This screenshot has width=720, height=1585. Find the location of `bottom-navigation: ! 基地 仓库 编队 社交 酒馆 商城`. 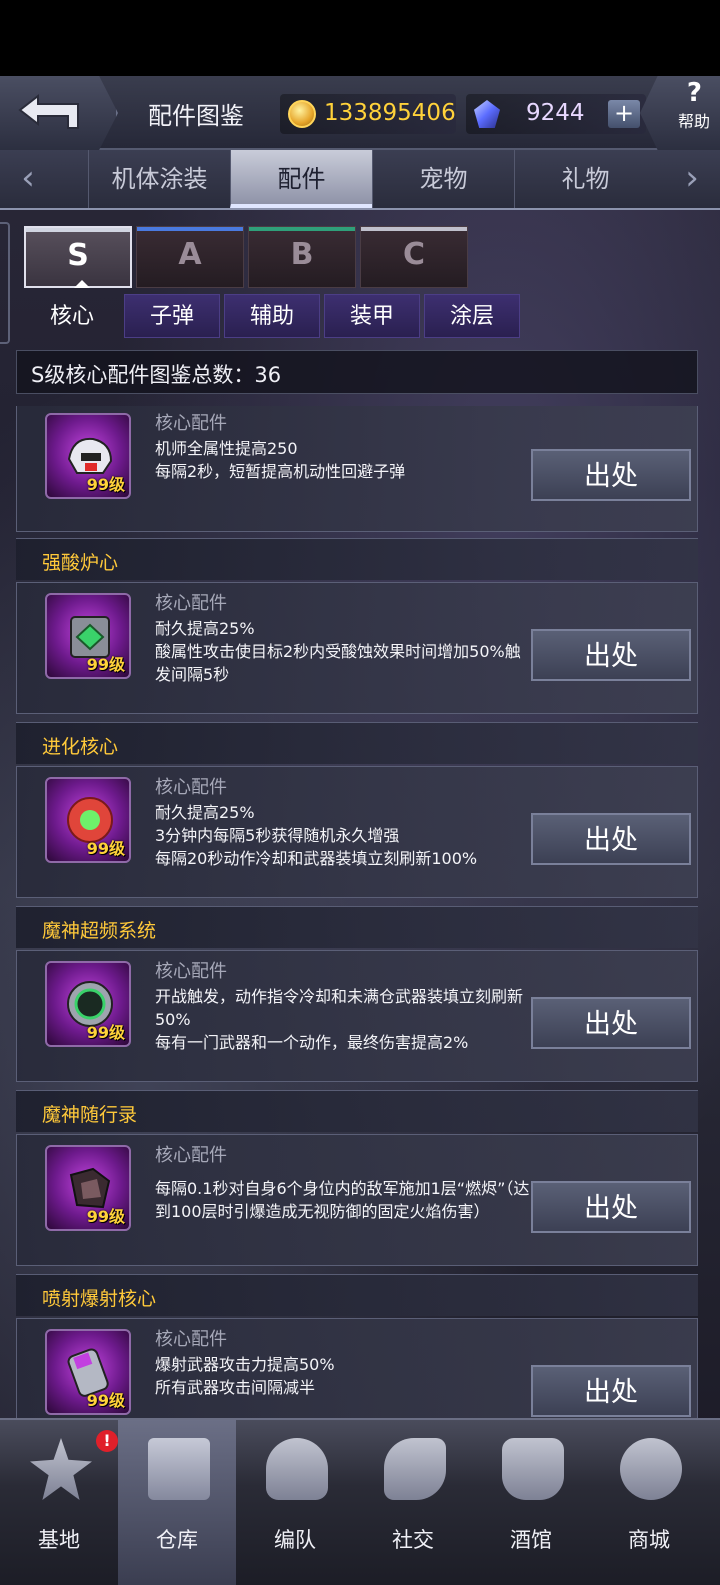

bottom-navigation: ! 基地 仓库 编队 社交 酒馆 商城 is located at coordinates (360, 1501).